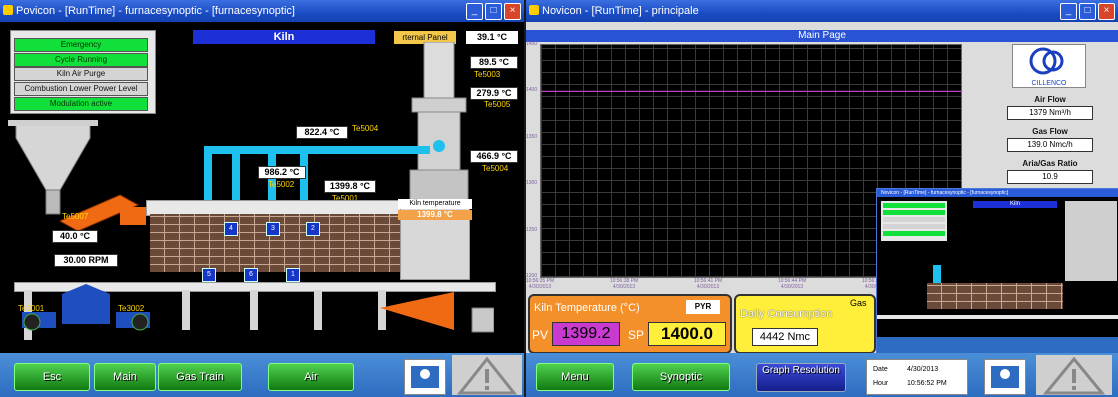  I want to click on burner-1: 1, so click(293, 275).